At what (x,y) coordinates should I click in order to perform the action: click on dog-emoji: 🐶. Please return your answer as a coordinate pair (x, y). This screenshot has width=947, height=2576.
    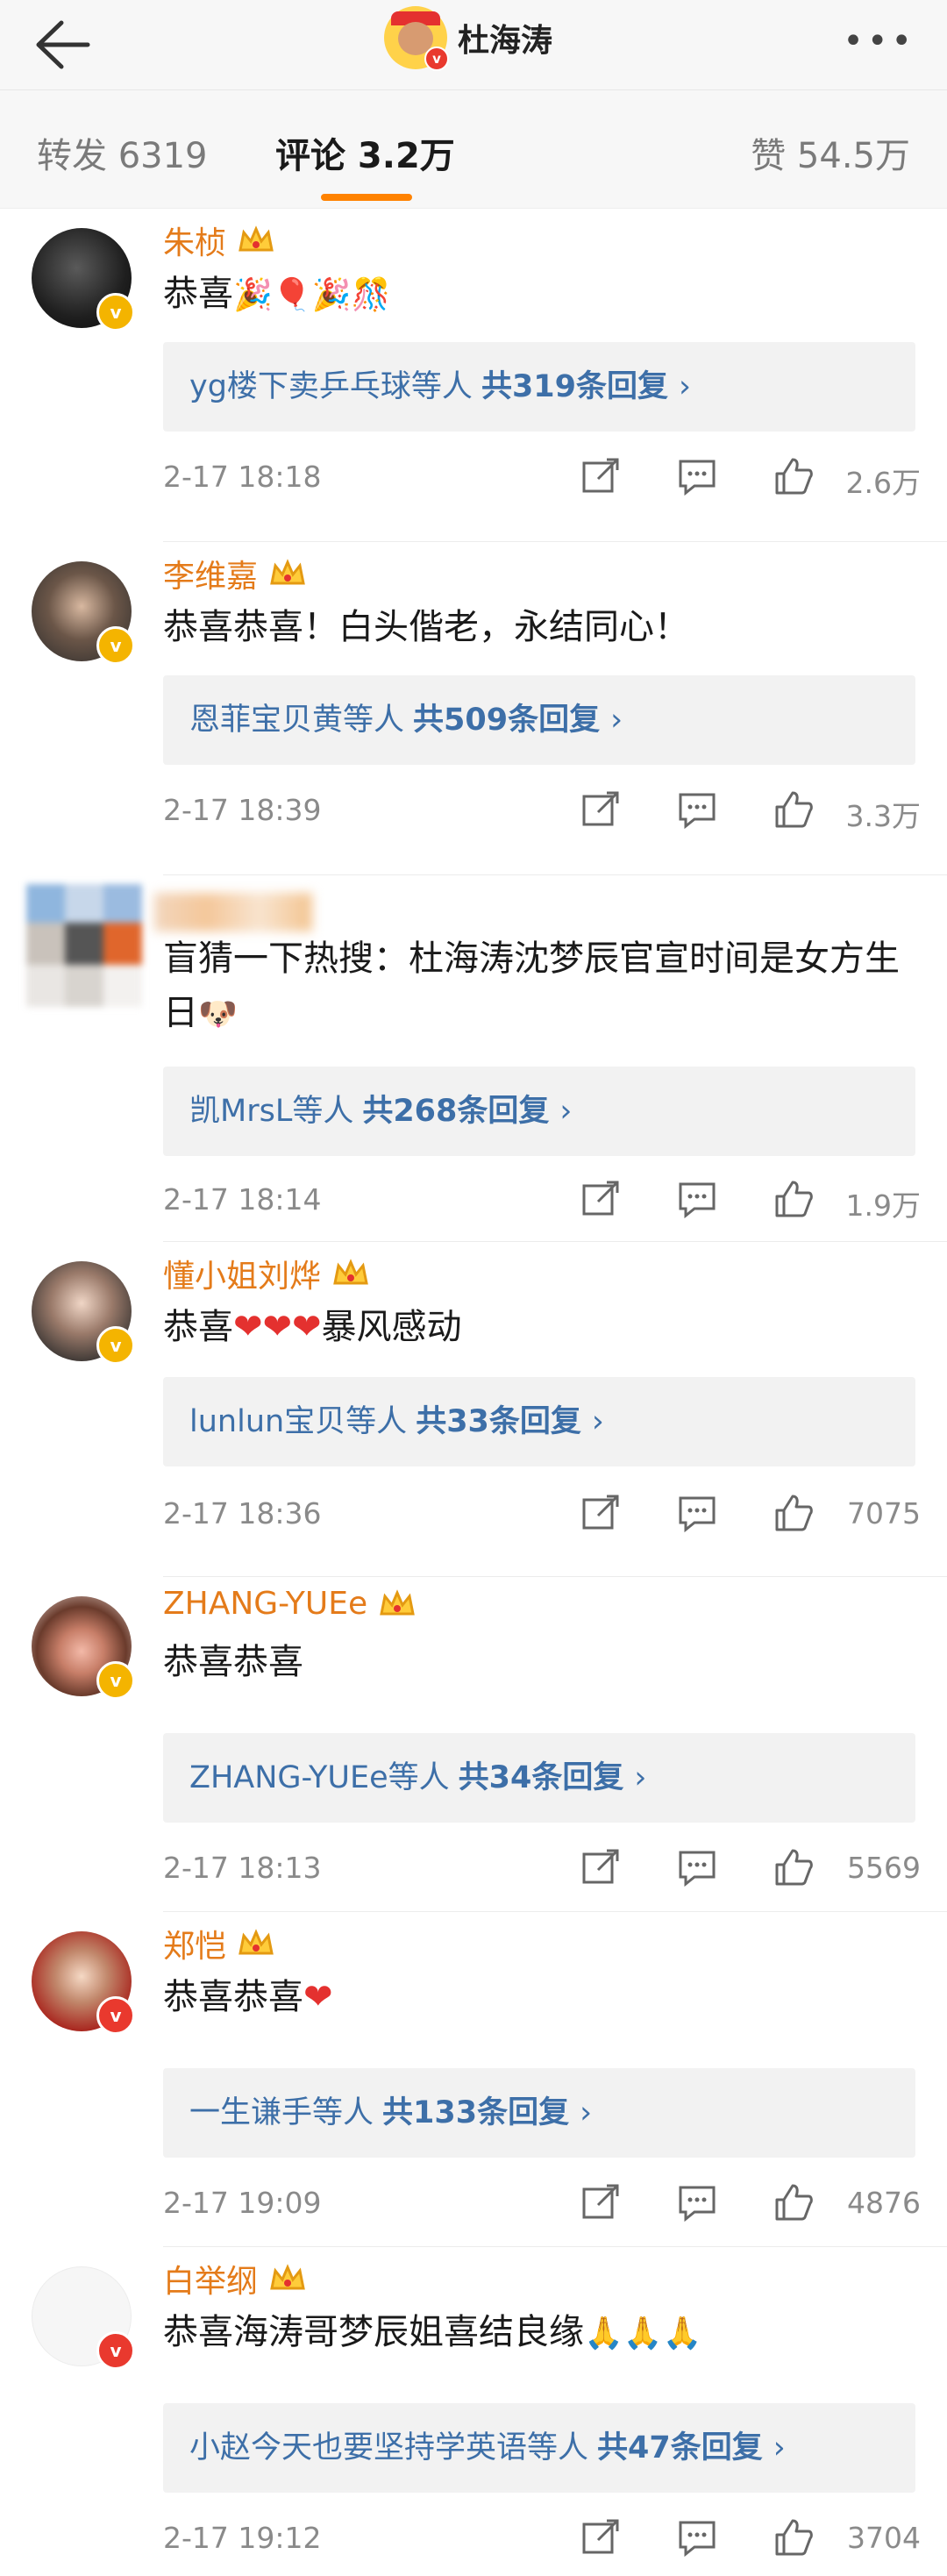
    Looking at the image, I should click on (218, 1014).